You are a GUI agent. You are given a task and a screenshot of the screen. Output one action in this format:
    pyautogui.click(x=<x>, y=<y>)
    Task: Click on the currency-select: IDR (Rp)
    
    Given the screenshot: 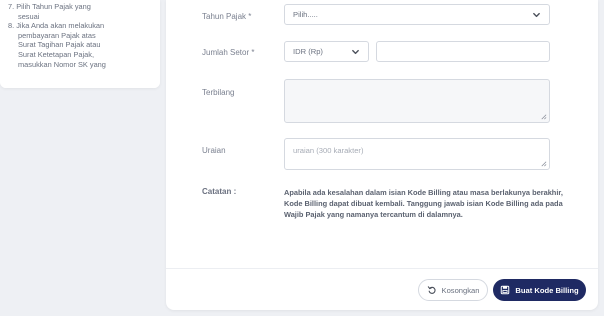 What is the action you would take?
    pyautogui.click(x=326, y=51)
    